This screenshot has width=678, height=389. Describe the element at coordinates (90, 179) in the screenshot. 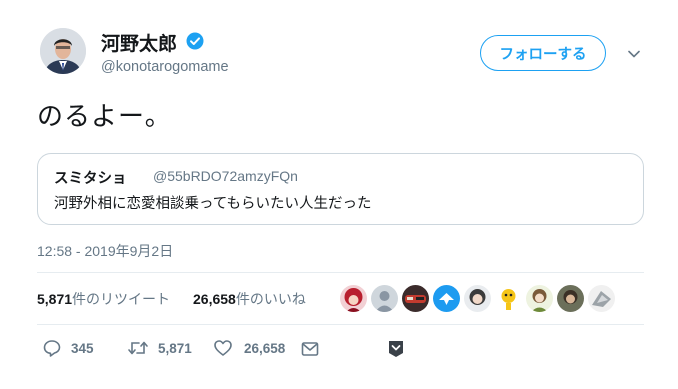

I see `quoted-author-name: スミタショ` at that location.